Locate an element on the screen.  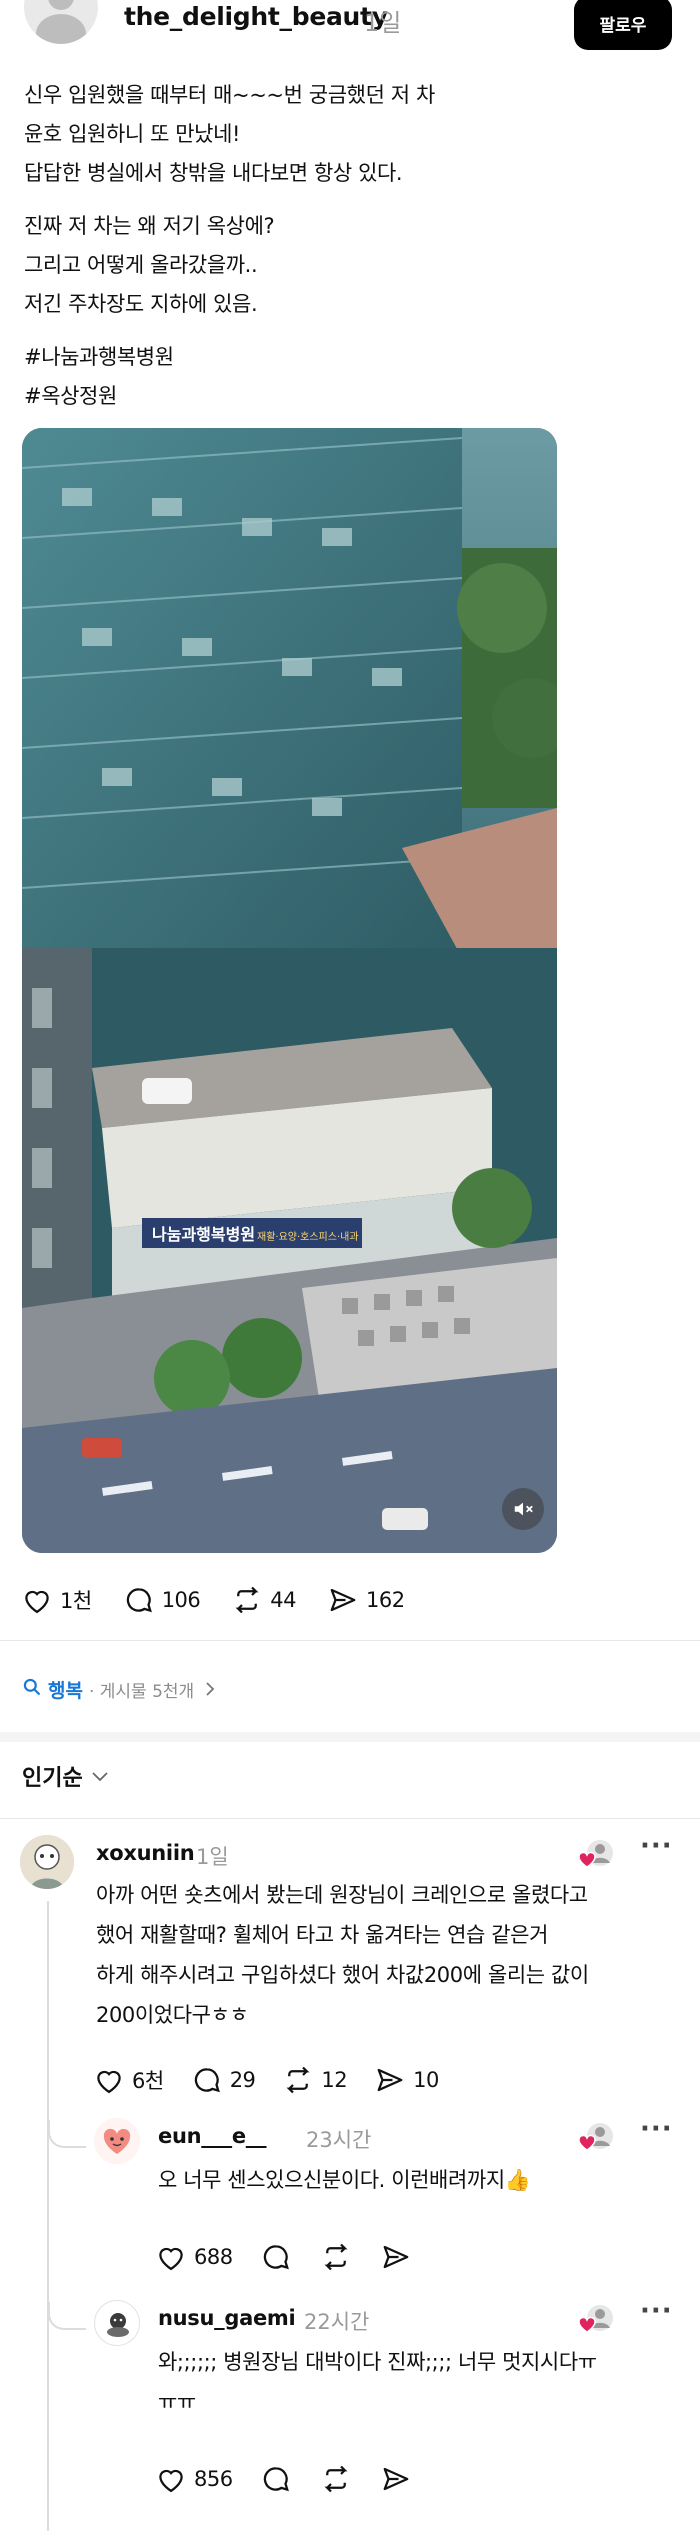
comment-like-count: 6천 is located at coordinates (148, 2081).